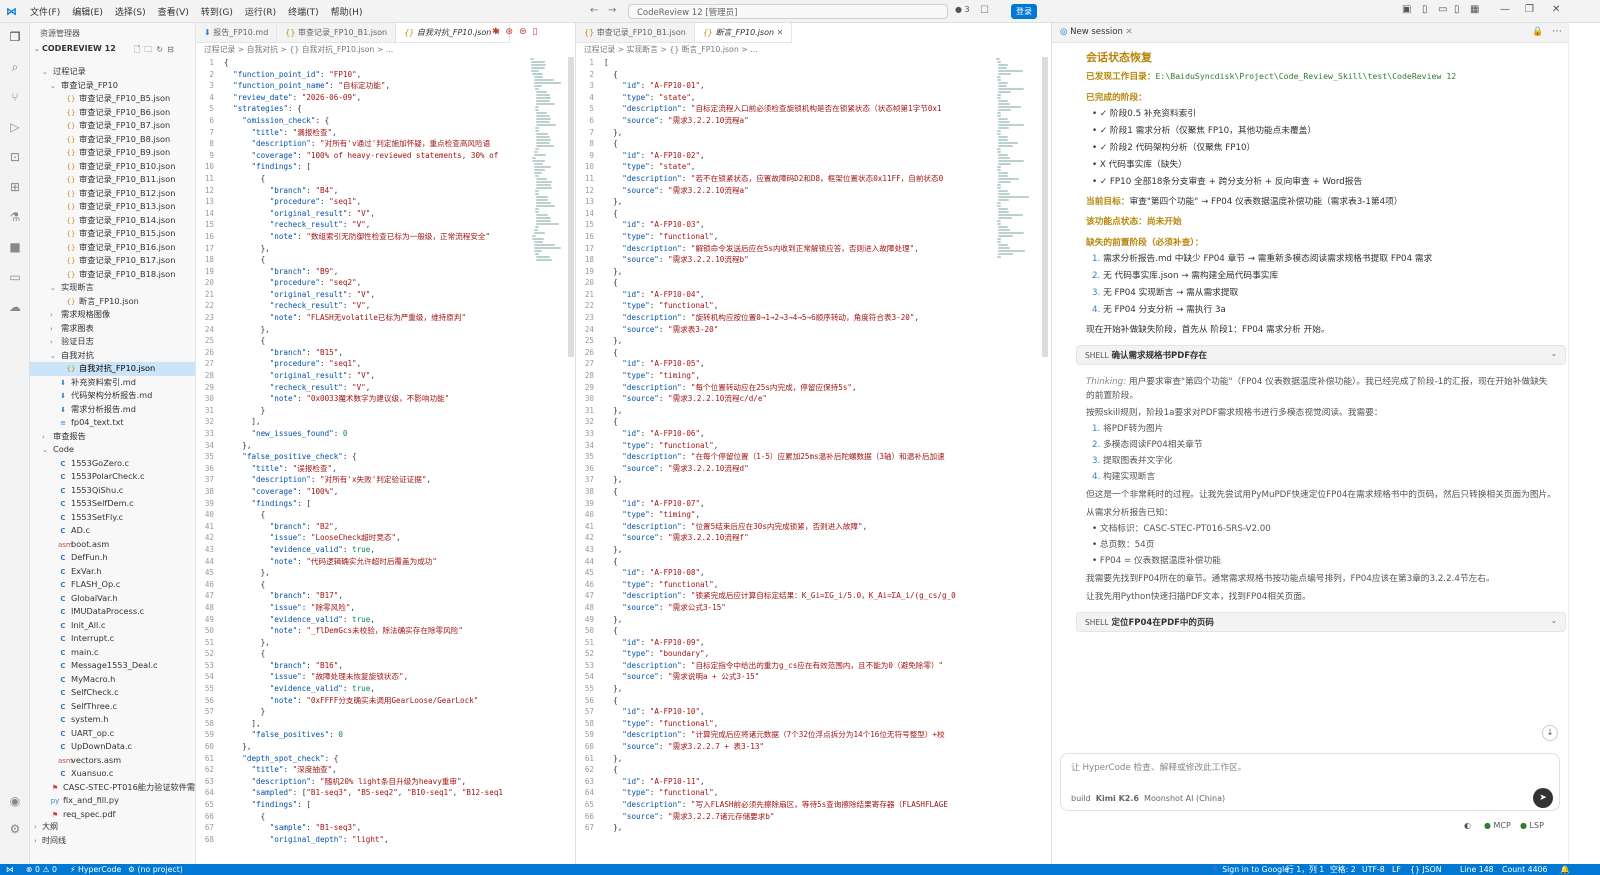 The height and width of the screenshot is (875, 1600). What do you see at coordinates (15, 829) in the screenshot?
I see `settings-gear-icon: ⚙` at bounding box center [15, 829].